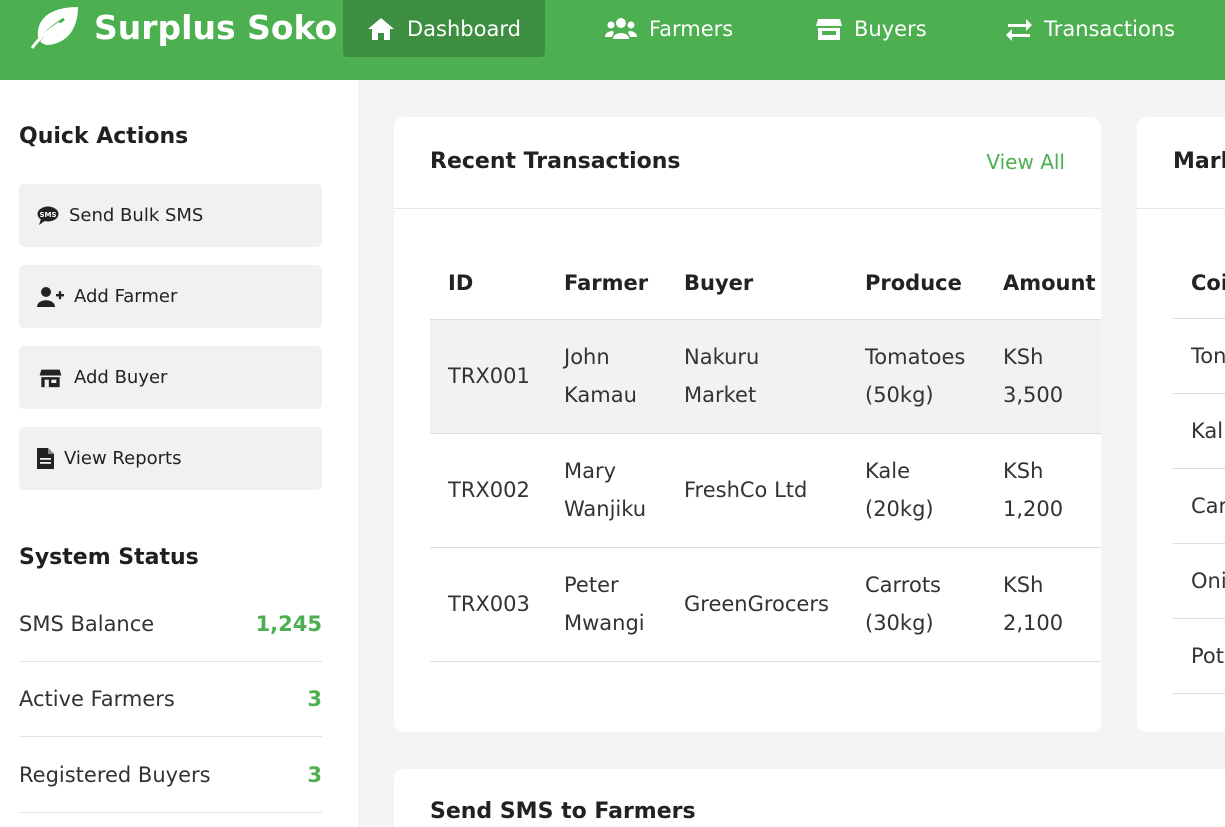  Describe the element at coordinates (50, 296) in the screenshot. I see `user-plus-icon` at that location.